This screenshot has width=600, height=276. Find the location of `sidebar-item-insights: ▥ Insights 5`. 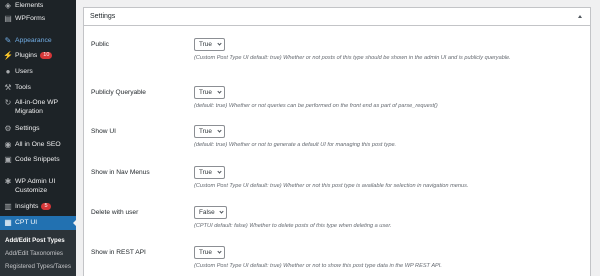

sidebar-item-insights: ▥ Insights 5 is located at coordinates (38, 207).